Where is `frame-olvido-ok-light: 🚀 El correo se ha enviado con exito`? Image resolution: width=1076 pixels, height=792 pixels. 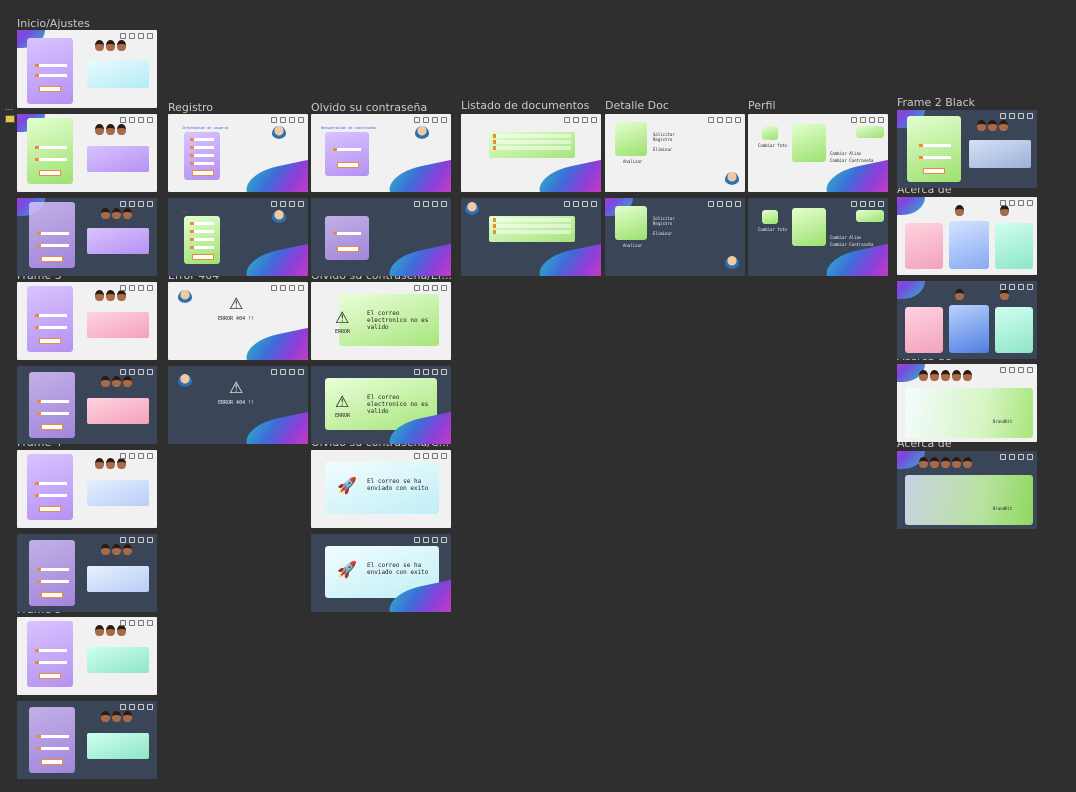 frame-olvido-ok-light: 🚀 El correo se ha enviado con exito is located at coordinates (381, 489).